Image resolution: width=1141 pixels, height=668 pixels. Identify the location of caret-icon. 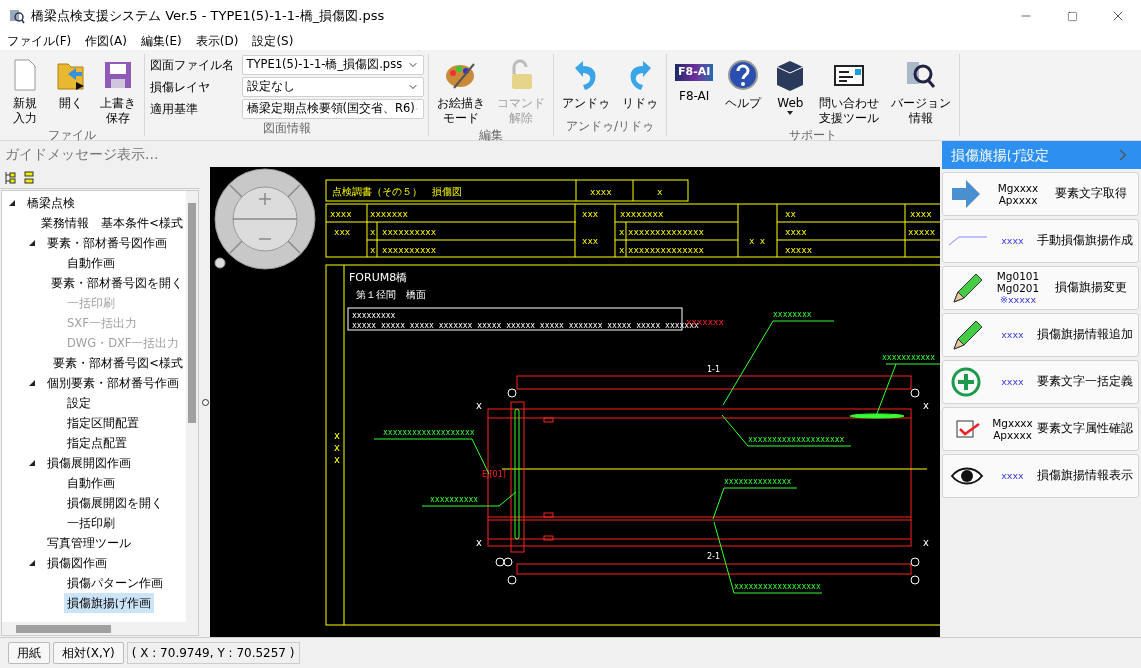
(790, 113).